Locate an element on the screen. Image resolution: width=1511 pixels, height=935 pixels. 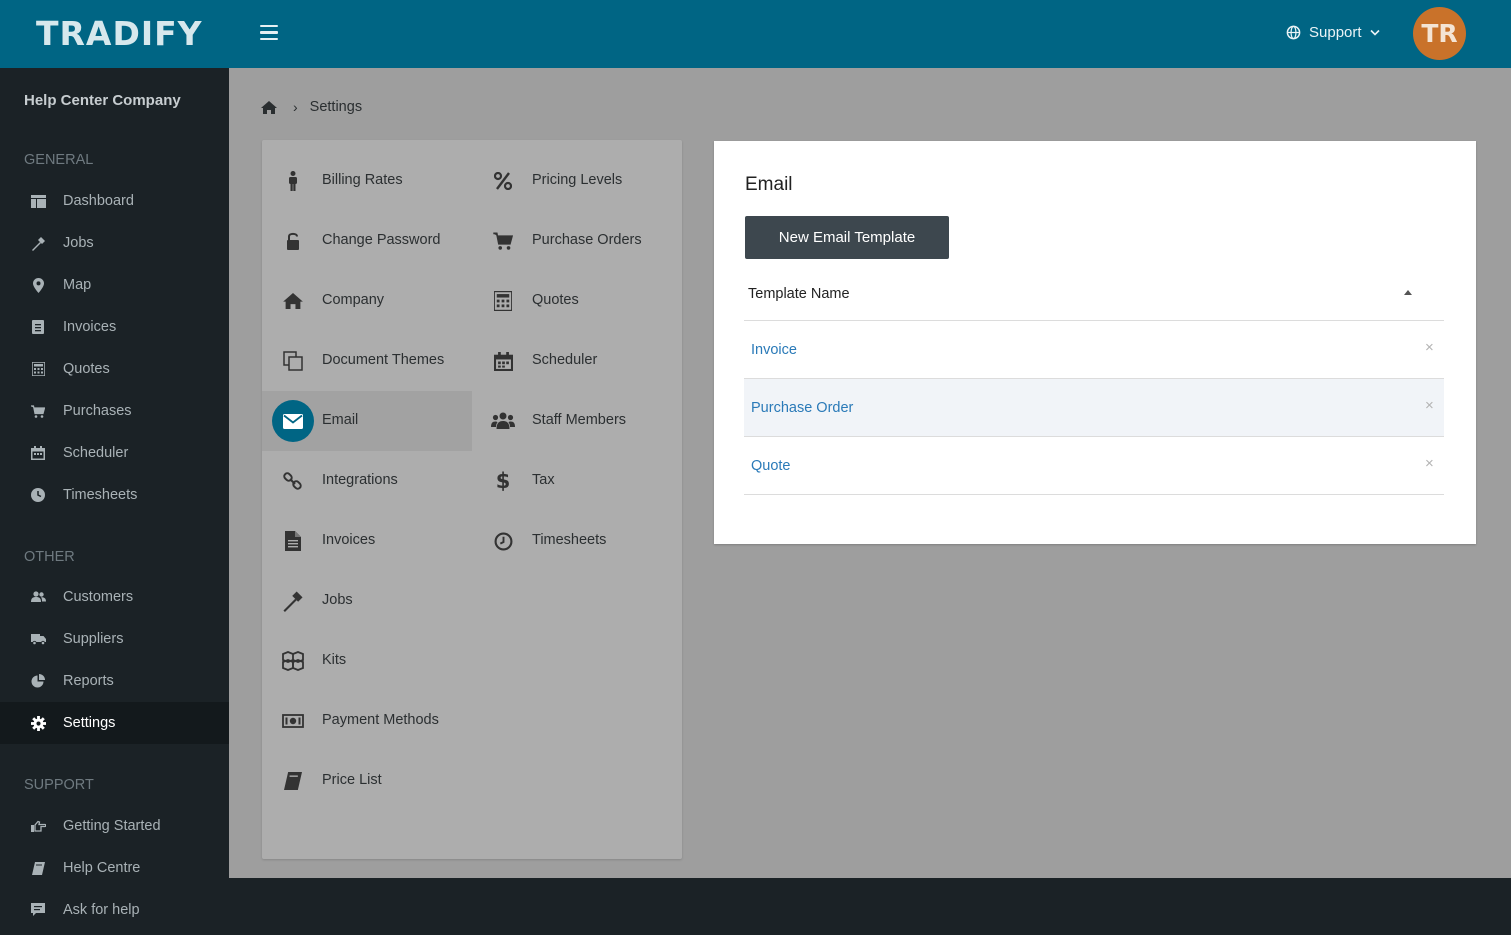
sidebar-item-label: Invoices is located at coordinates (90, 327).